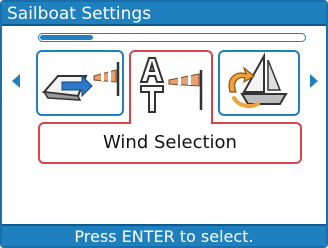  What do you see at coordinates (16, 81) in the screenshot?
I see `scroll-left-arrow-icon` at bounding box center [16, 81].